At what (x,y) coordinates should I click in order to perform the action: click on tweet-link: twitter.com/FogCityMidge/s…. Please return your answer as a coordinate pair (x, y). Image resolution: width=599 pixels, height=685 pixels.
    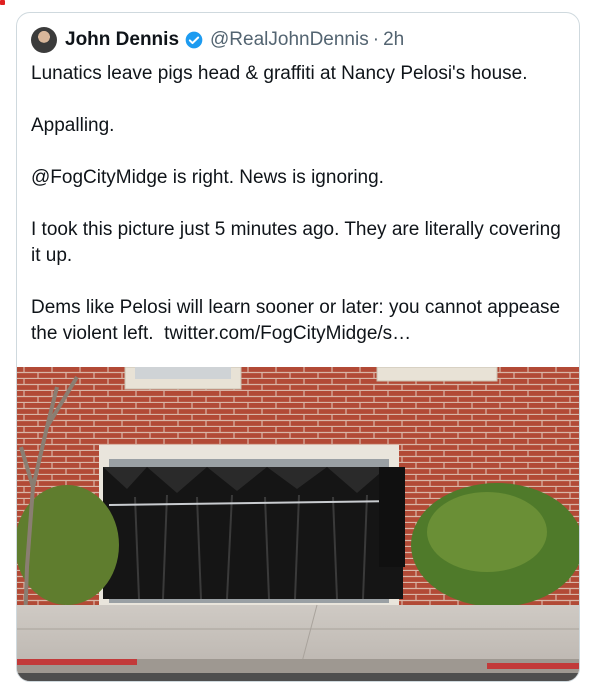
    Looking at the image, I should click on (287, 333).